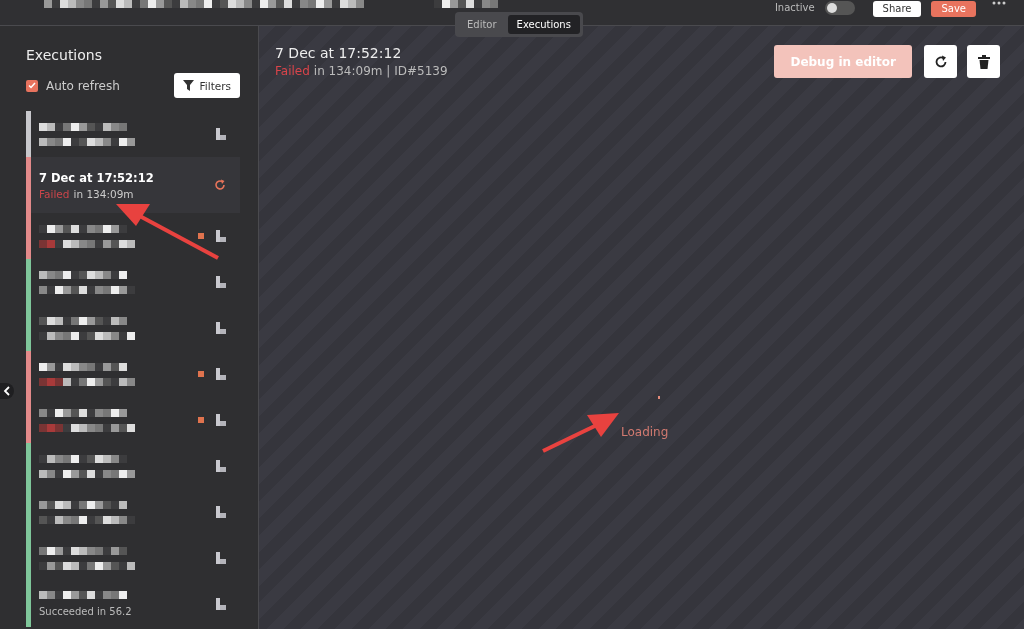  What do you see at coordinates (206, 85) in the screenshot?
I see `filters-button: Filters` at bounding box center [206, 85].